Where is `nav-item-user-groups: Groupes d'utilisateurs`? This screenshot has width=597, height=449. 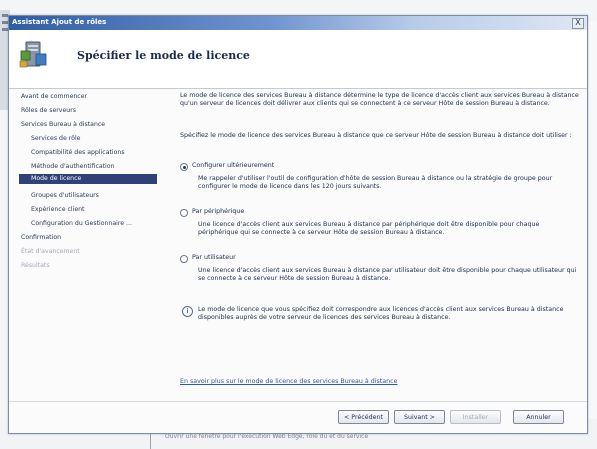
nav-item-user-groups: Groupes d'utilisateurs is located at coordinates (65, 195).